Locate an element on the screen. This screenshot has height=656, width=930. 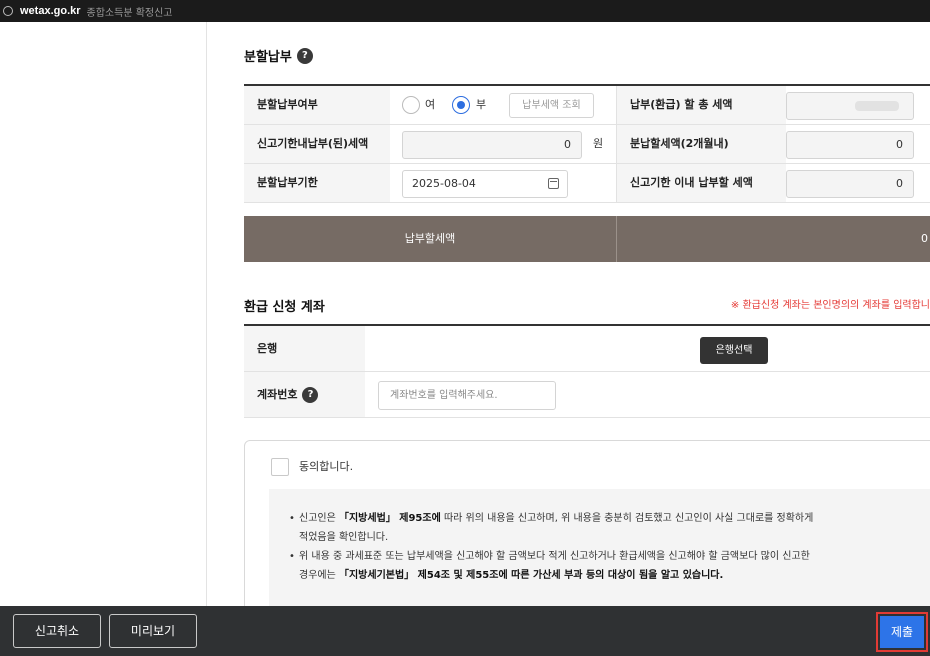
site-domain: wetax.go.kr is located at coordinates (50, 11).